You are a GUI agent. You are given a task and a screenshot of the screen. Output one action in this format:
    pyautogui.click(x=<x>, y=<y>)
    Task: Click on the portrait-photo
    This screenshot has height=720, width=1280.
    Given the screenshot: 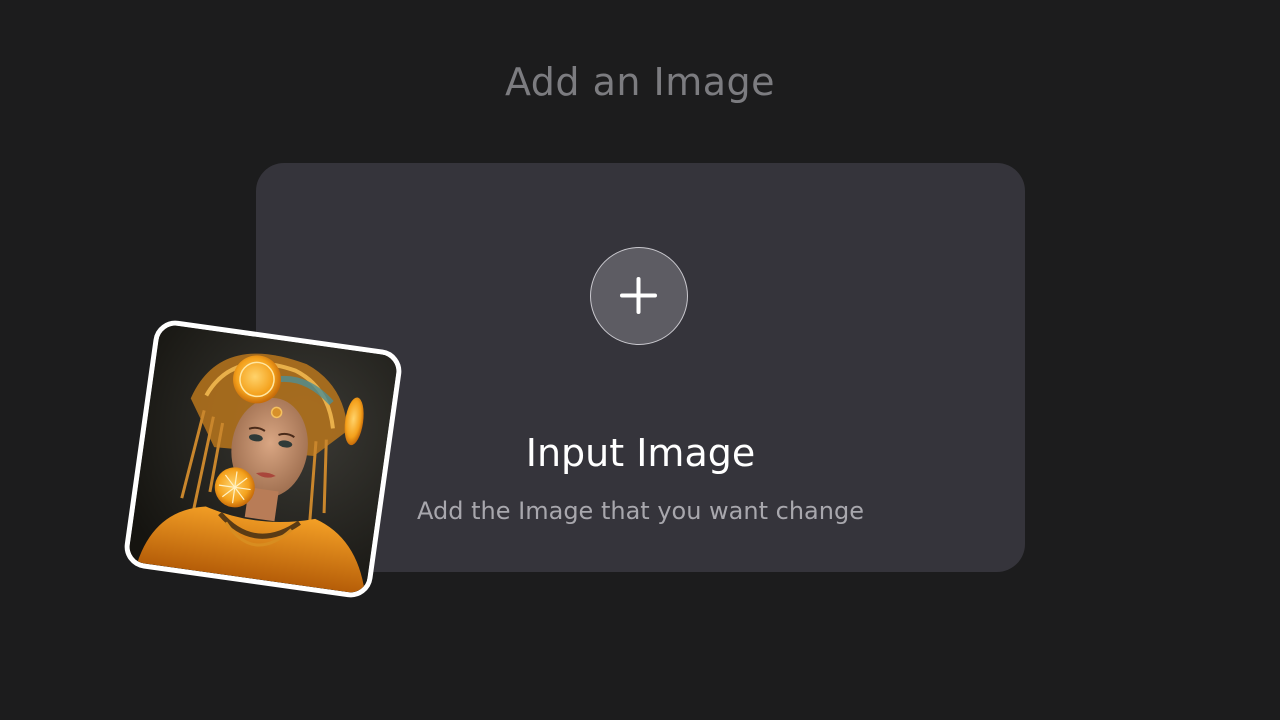 What is the action you would take?
    pyautogui.click(x=263, y=459)
    